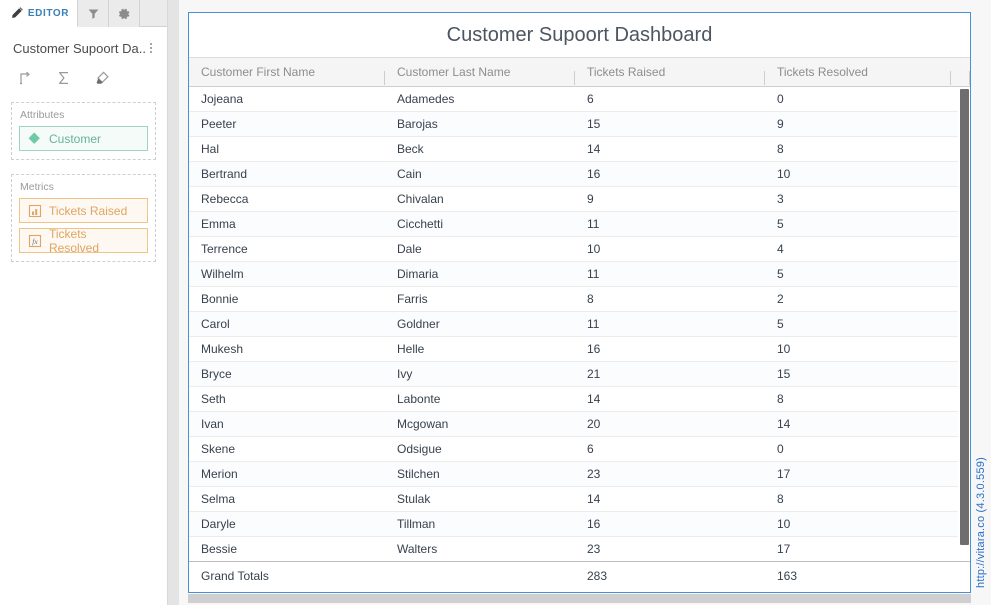 The width and height of the screenshot is (991, 605). I want to click on dashboard-horizontal-scrollbar, so click(579, 598).